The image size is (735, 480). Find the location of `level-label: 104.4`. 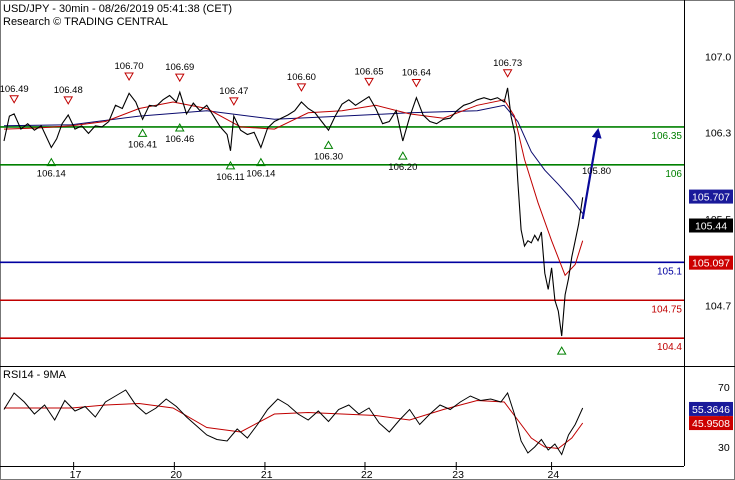

level-label: 104.4 is located at coordinates (669, 347).